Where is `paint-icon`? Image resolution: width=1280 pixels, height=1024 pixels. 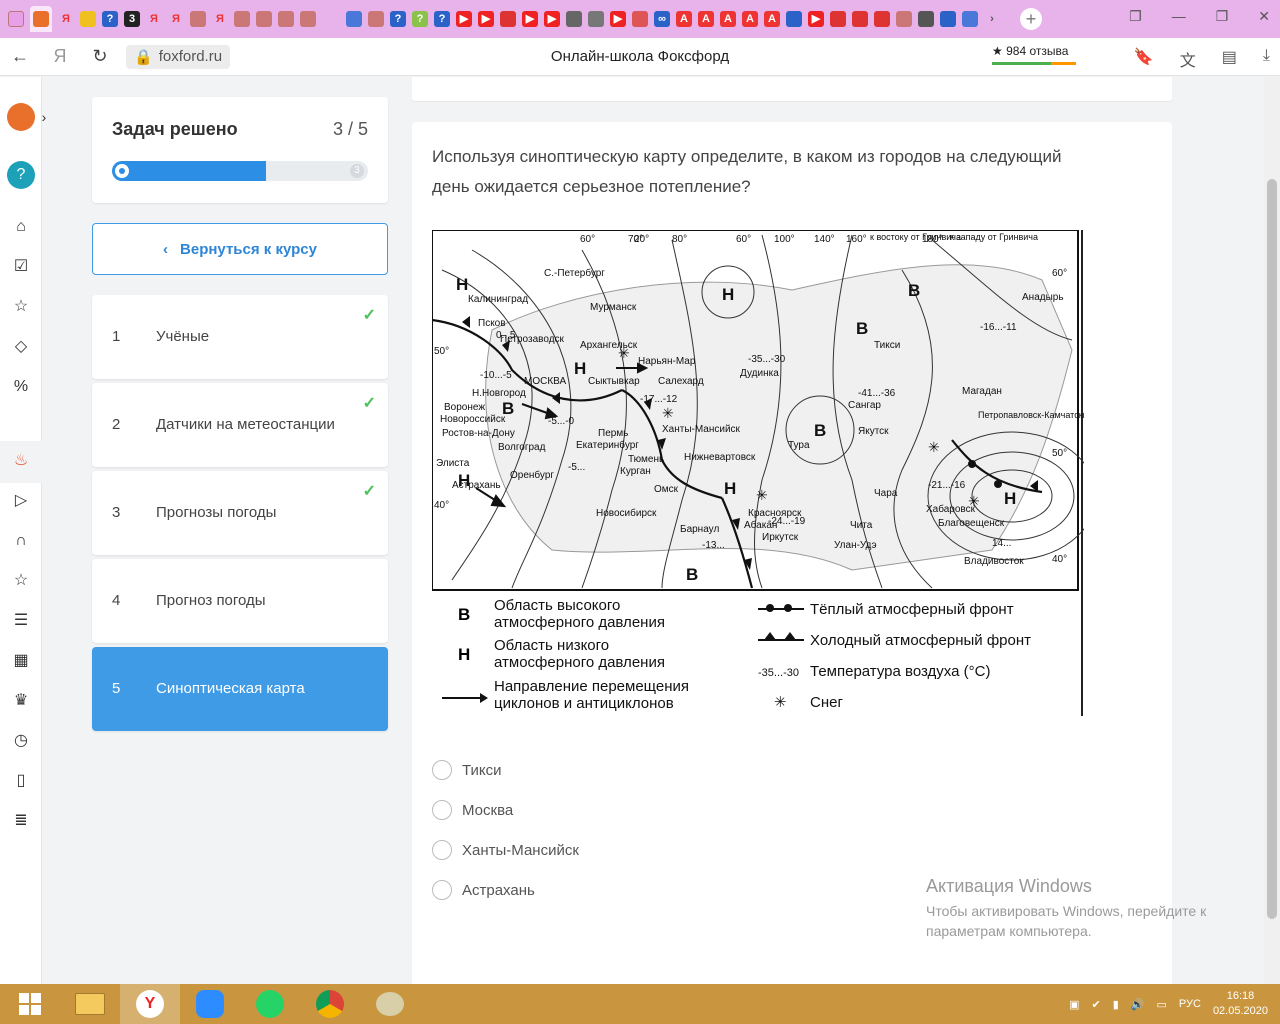 paint-icon is located at coordinates (390, 1004).